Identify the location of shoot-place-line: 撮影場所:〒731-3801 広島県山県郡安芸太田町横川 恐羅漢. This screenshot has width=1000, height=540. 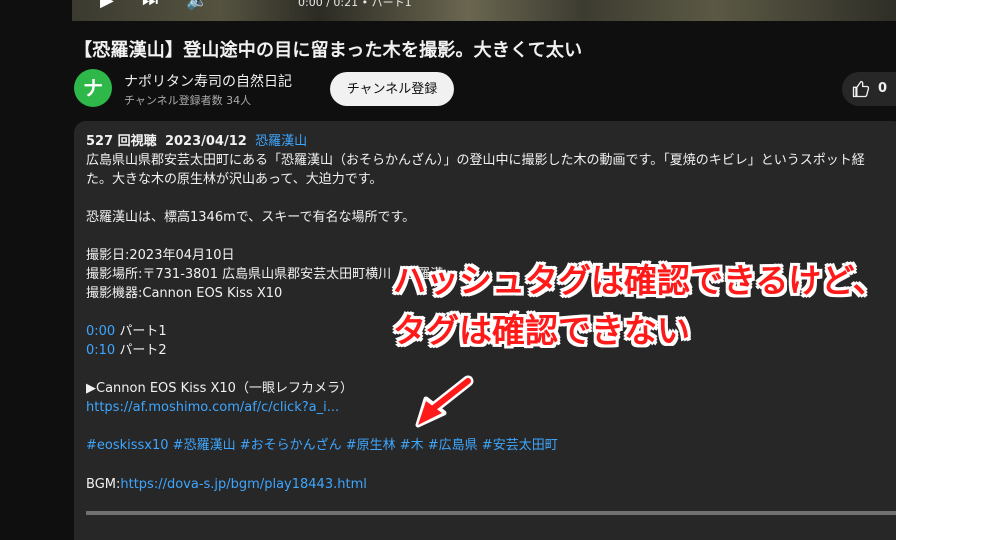
(265, 274).